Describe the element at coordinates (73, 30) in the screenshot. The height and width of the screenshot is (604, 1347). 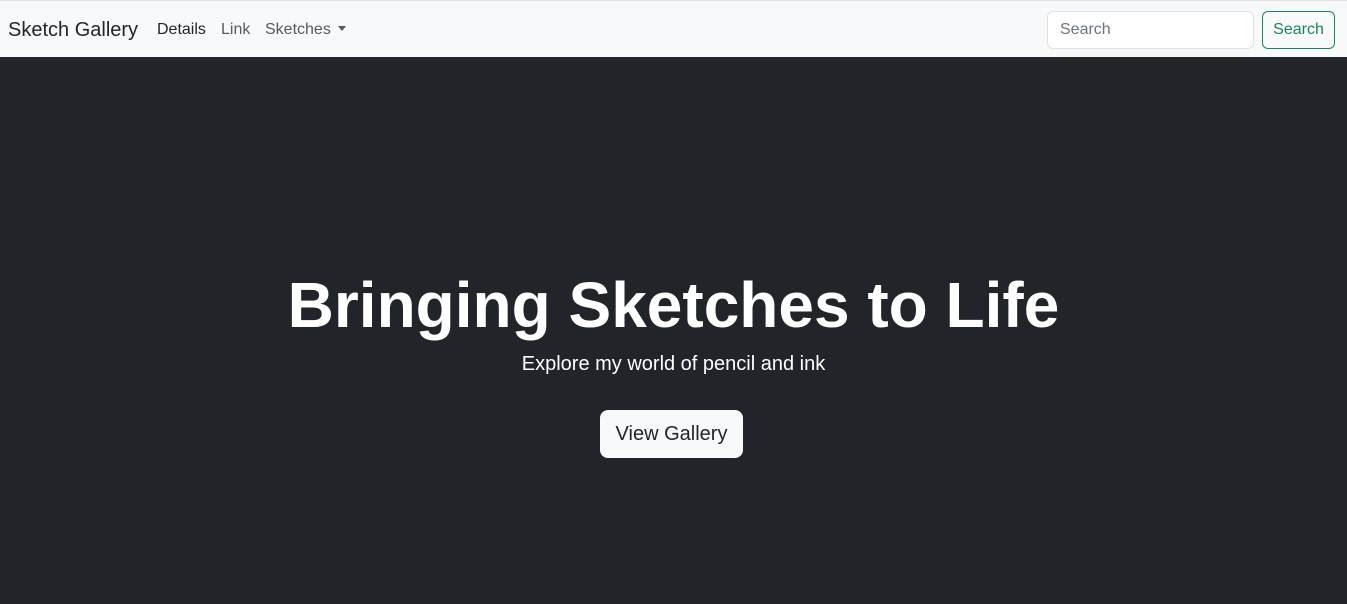
I see `navbar-brand: Sketch Gallery` at that location.